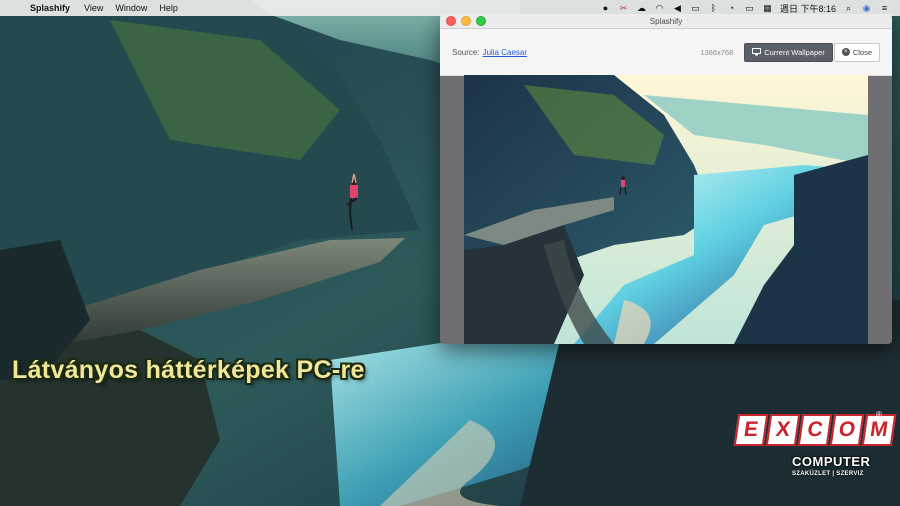 The height and width of the screenshot is (506, 900). What do you see at coordinates (677, 8) in the screenshot?
I see `volume-icon: ◀` at bounding box center [677, 8].